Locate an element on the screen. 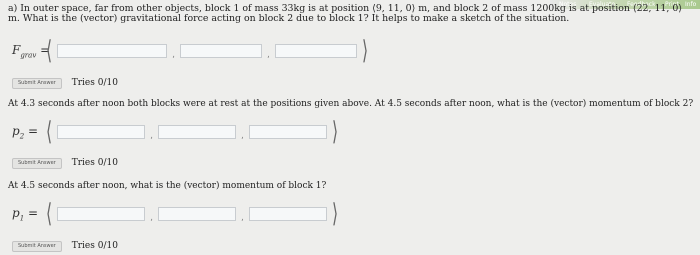 The image size is (700, 255). fgrav-submit-row: Submit Answer Tries 0/10 is located at coordinates (65, 83).